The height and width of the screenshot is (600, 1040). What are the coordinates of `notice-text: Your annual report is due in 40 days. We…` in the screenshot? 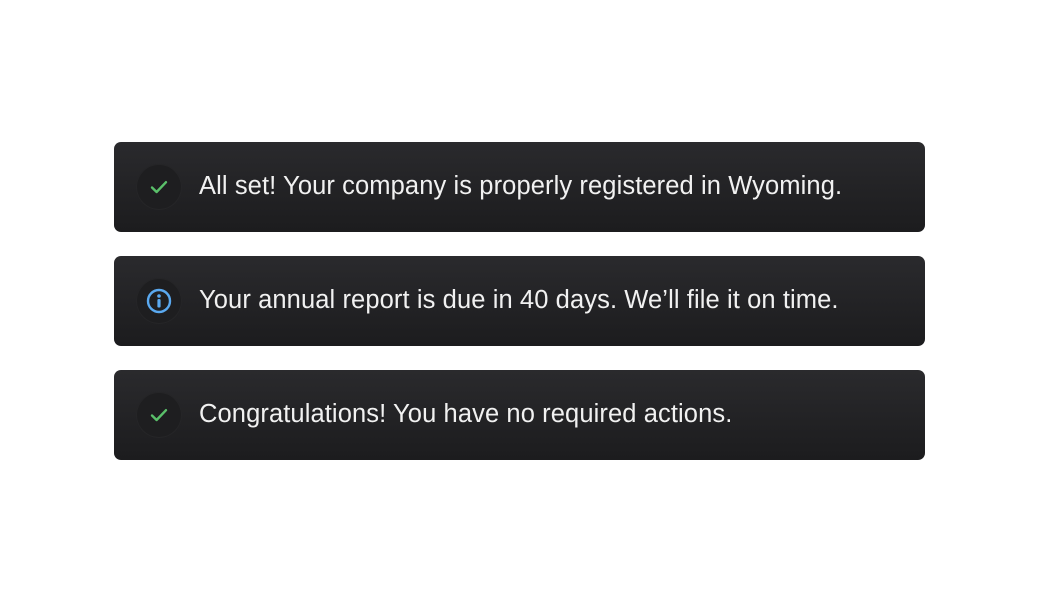 It's located at (519, 300).